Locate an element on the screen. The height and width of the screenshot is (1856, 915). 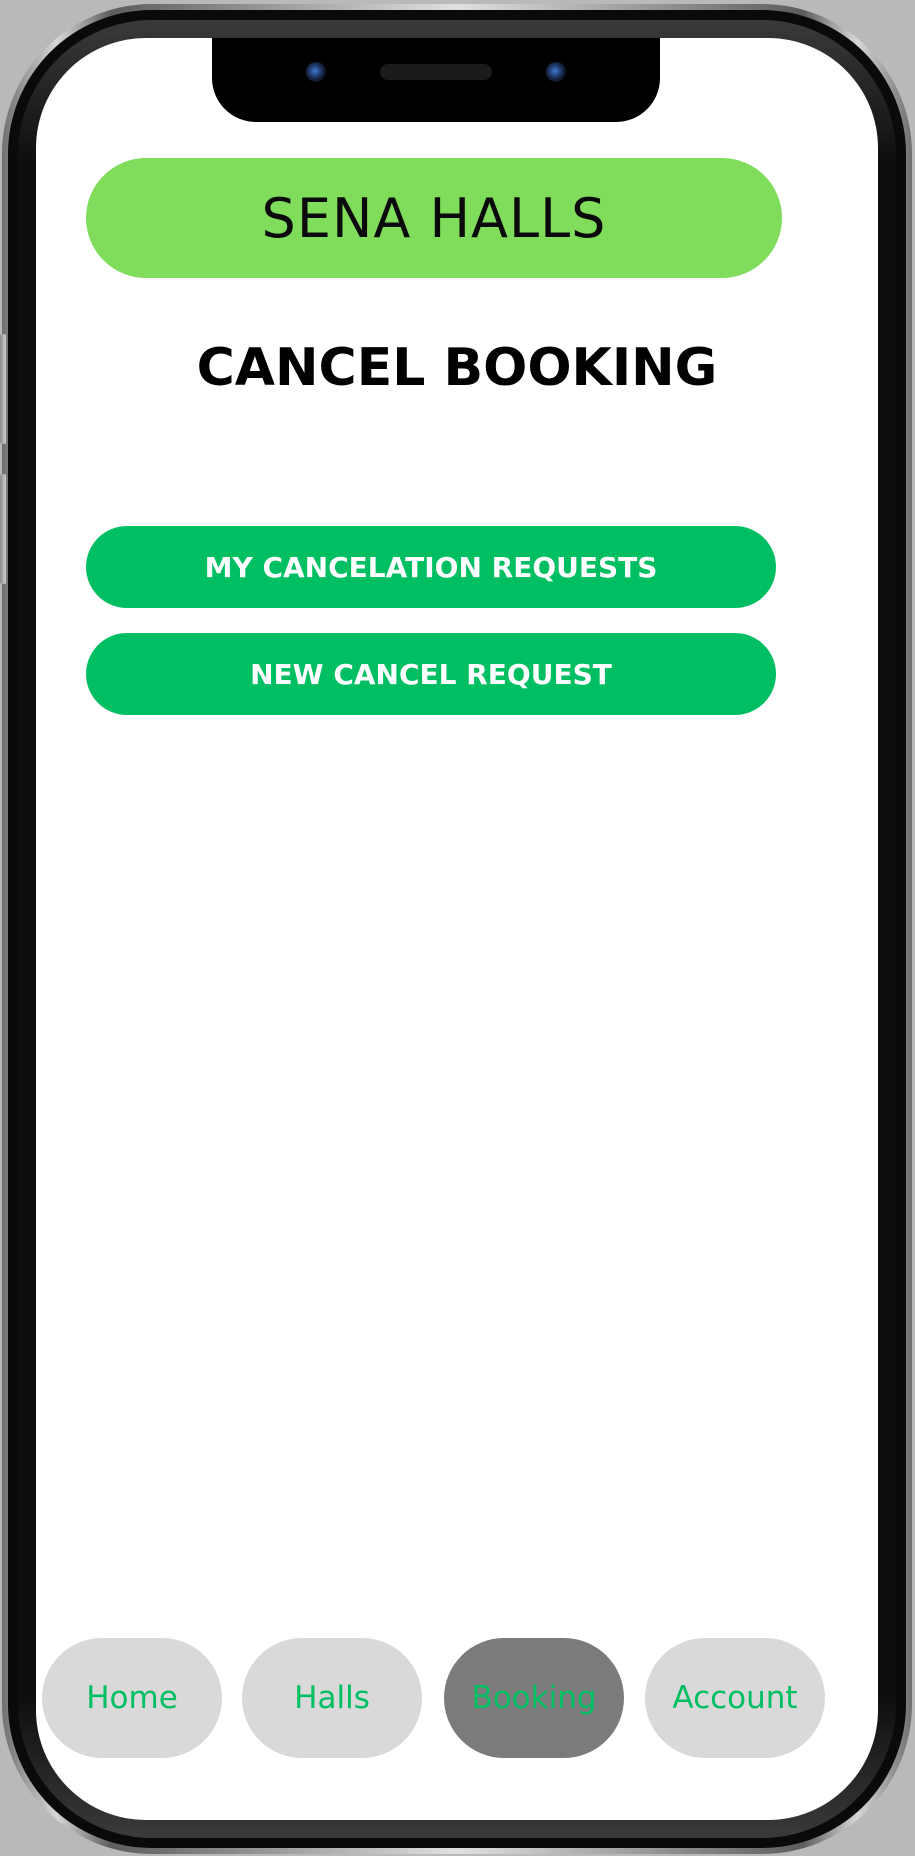
nav-item-home: Home is located at coordinates (132, 1698).